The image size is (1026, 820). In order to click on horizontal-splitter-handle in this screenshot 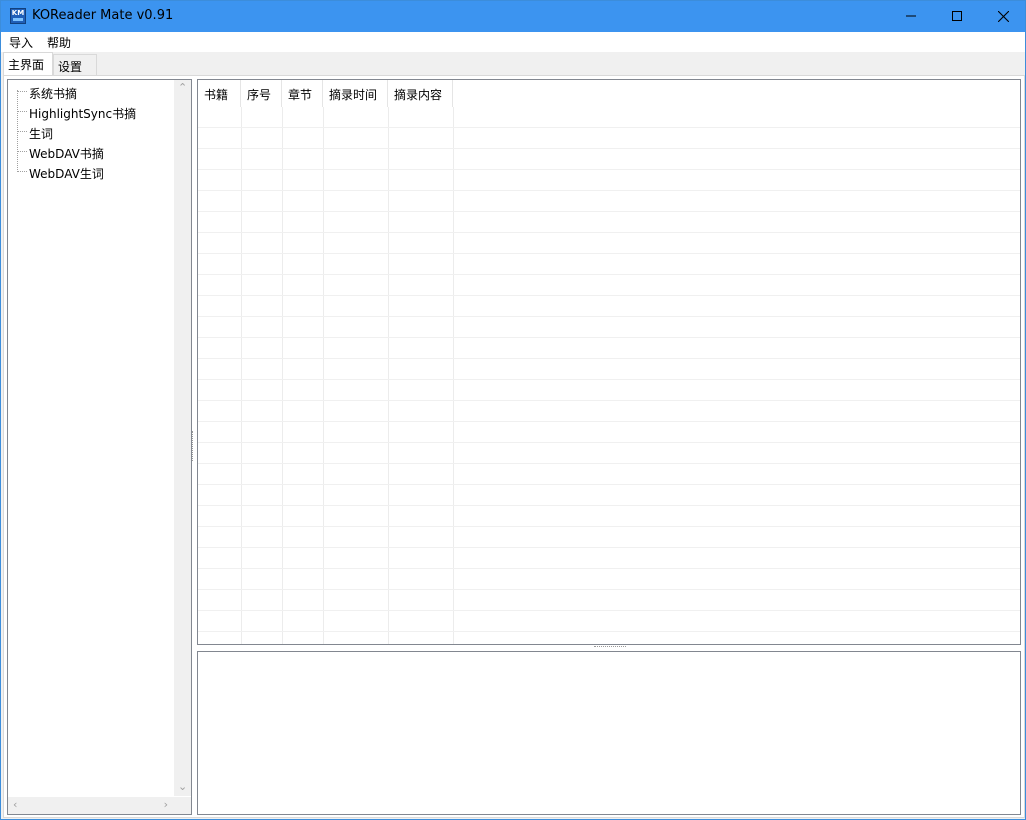, I will do `click(610, 648)`.